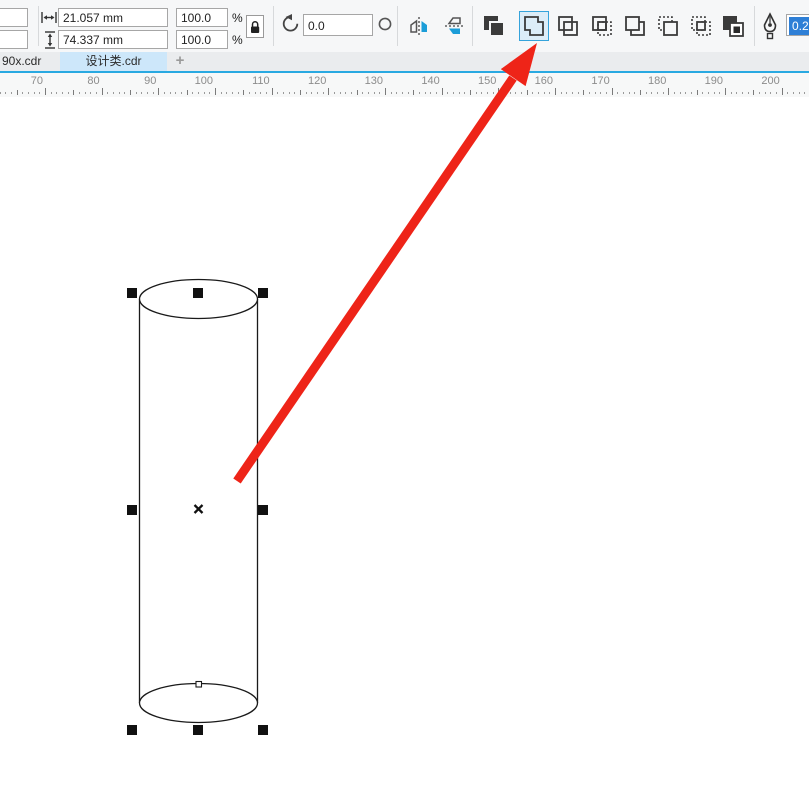 The width and height of the screenshot is (809, 803). I want to click on outline-width-field: 0.2, so click(797, 25).